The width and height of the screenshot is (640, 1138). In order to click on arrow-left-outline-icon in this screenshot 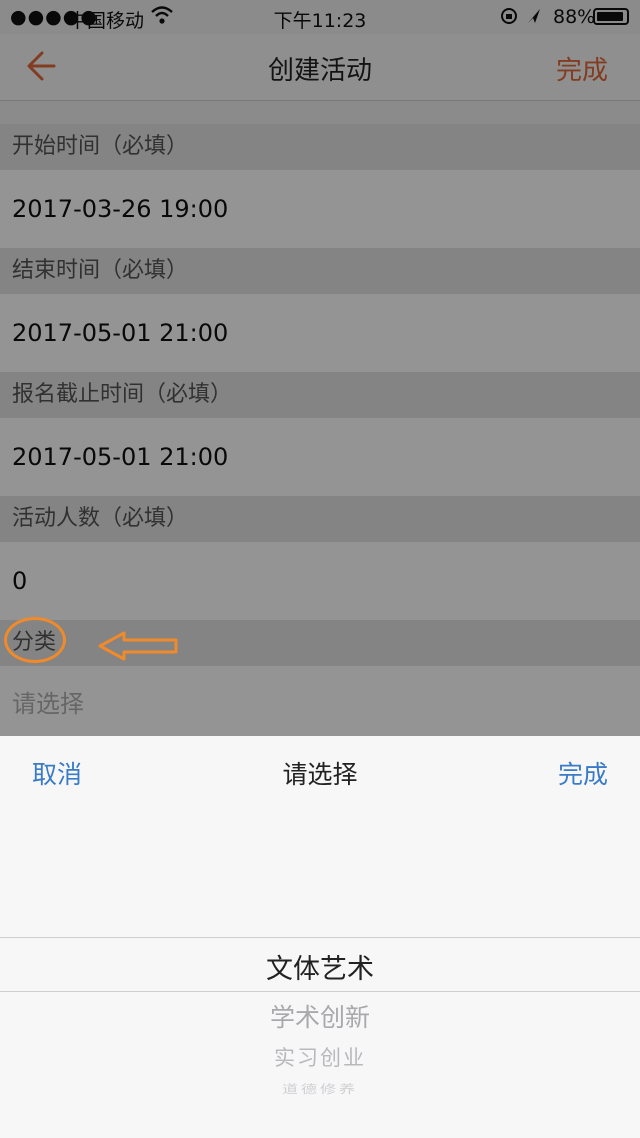, I will do `click(138, 646)`.